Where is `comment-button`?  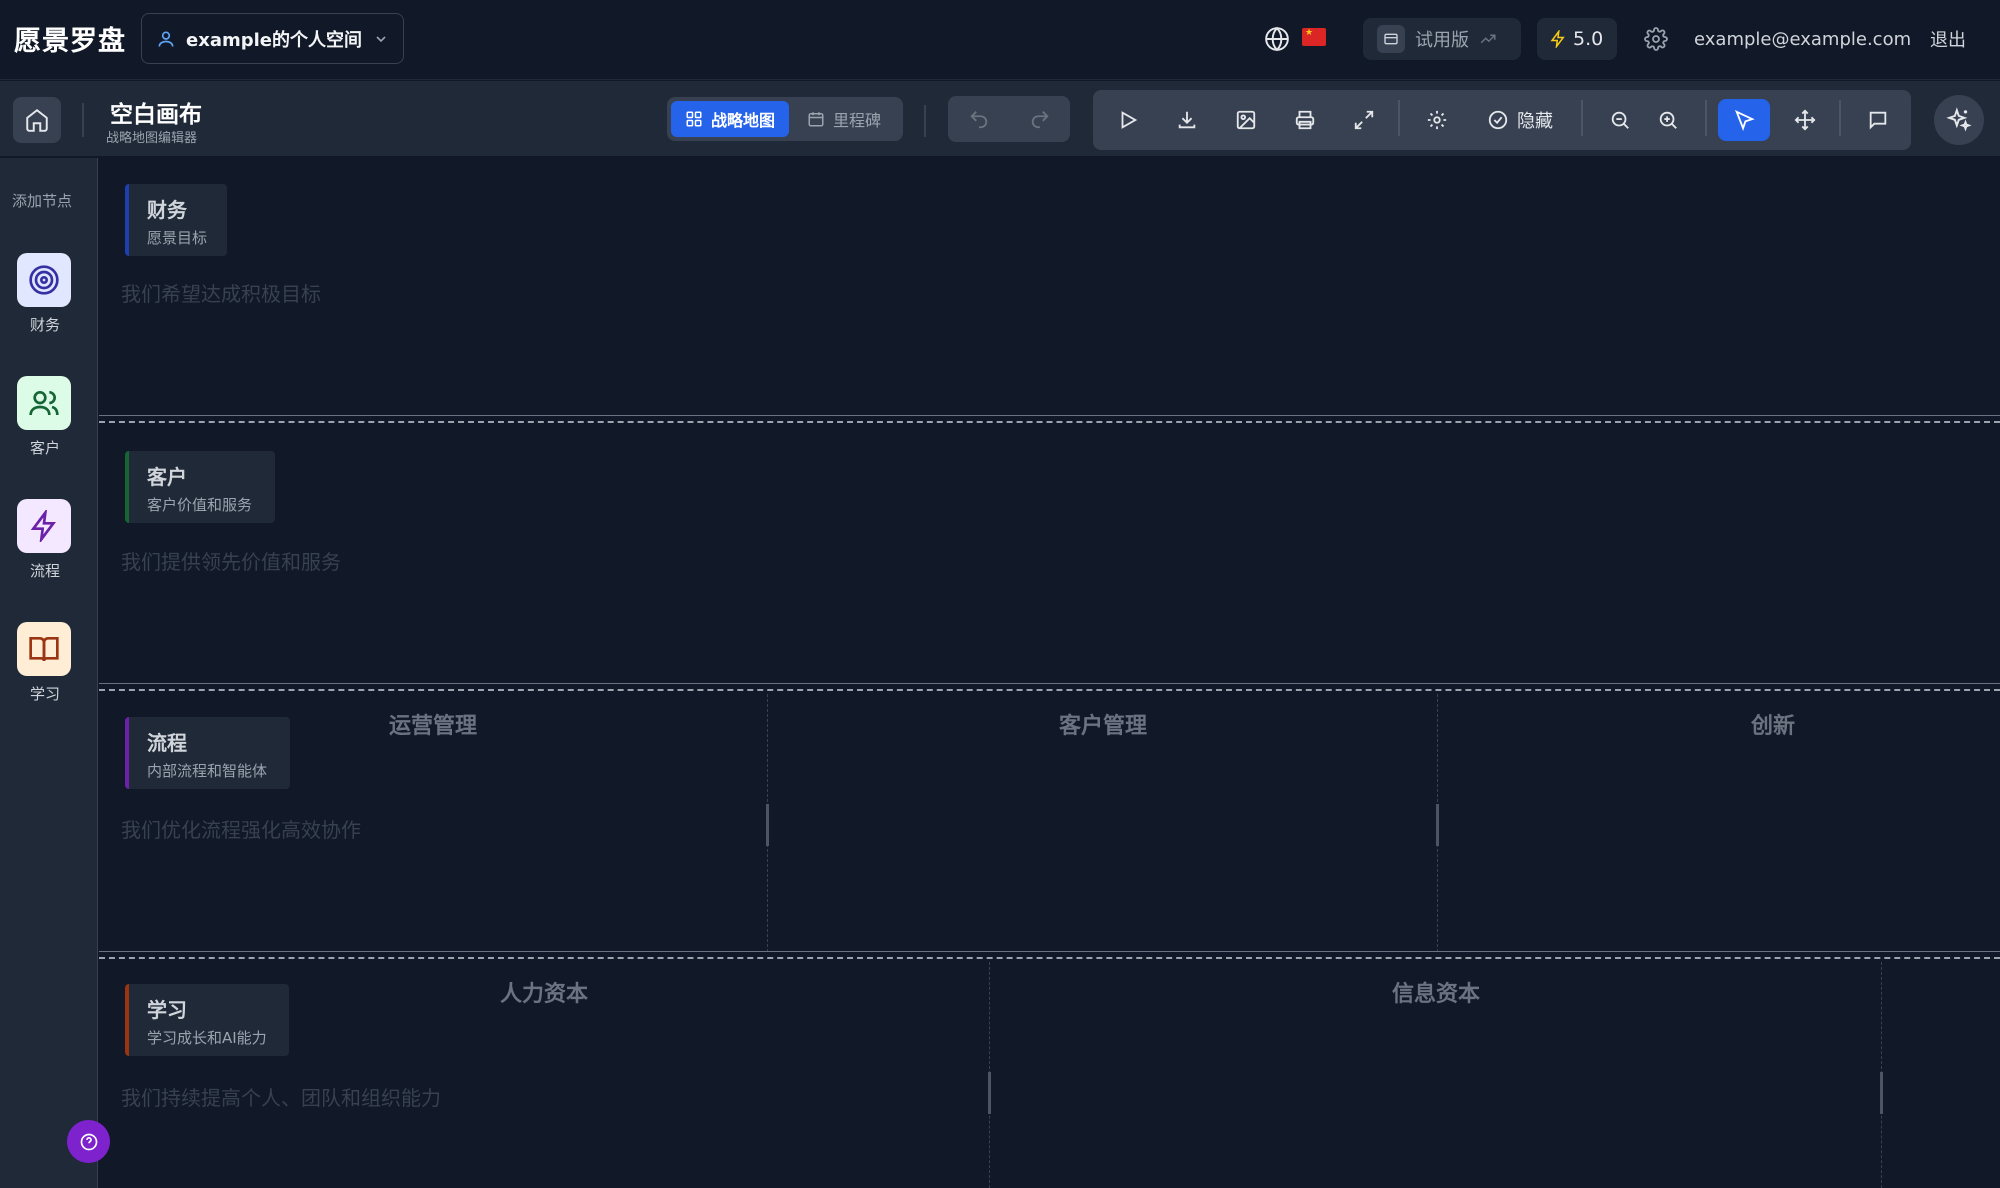
comment-button is located at coordinates (1878, 120).